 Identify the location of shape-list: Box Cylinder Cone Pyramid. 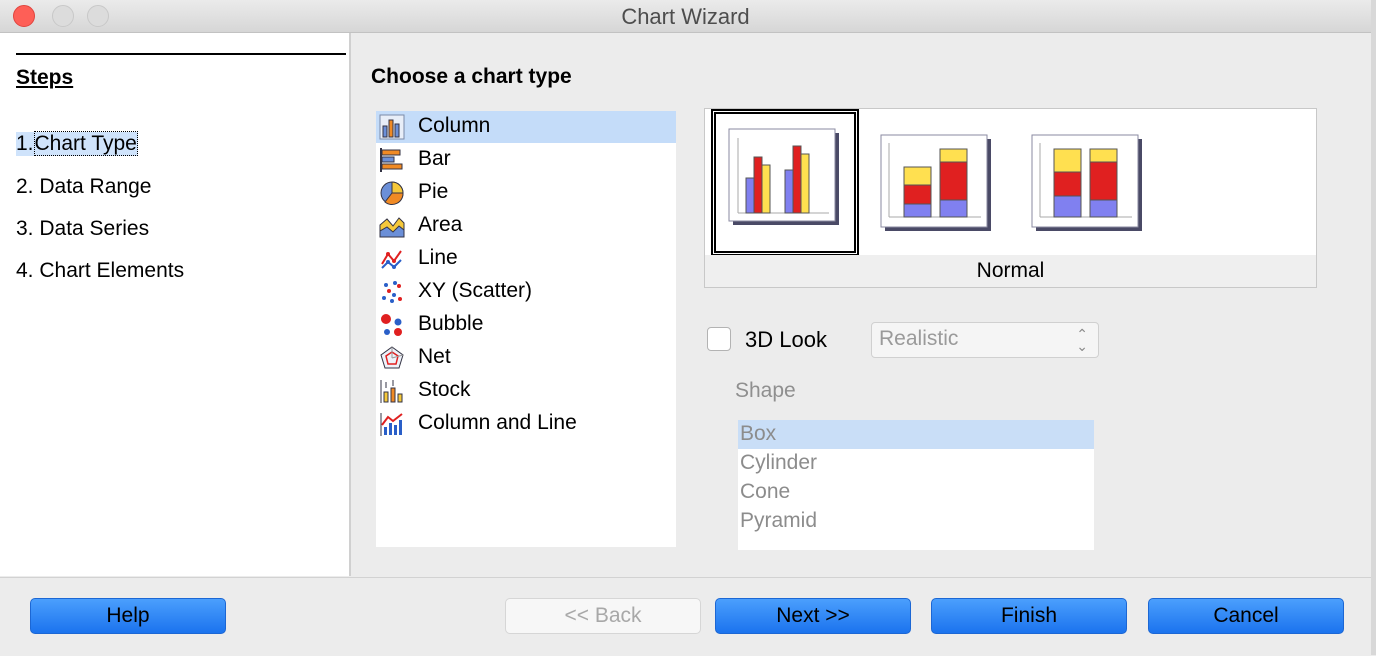
(916, 485).